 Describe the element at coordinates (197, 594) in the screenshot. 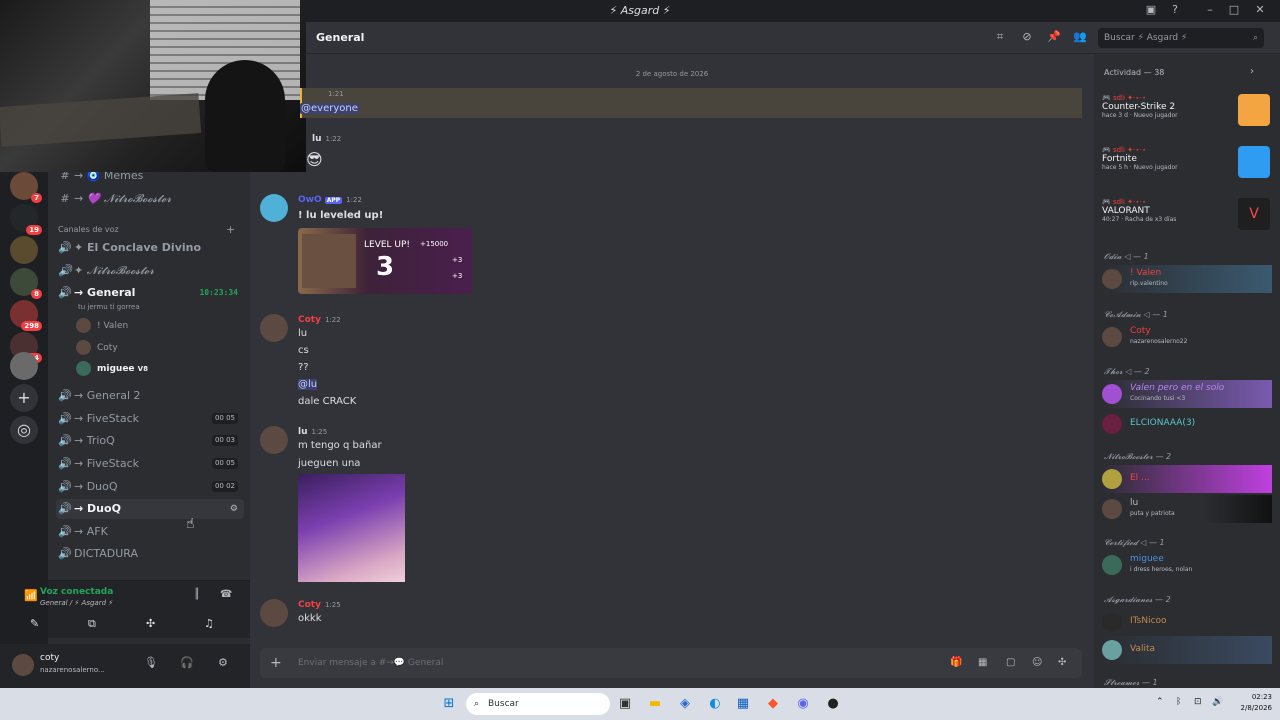

I see `noise-icon: ║` at that location.